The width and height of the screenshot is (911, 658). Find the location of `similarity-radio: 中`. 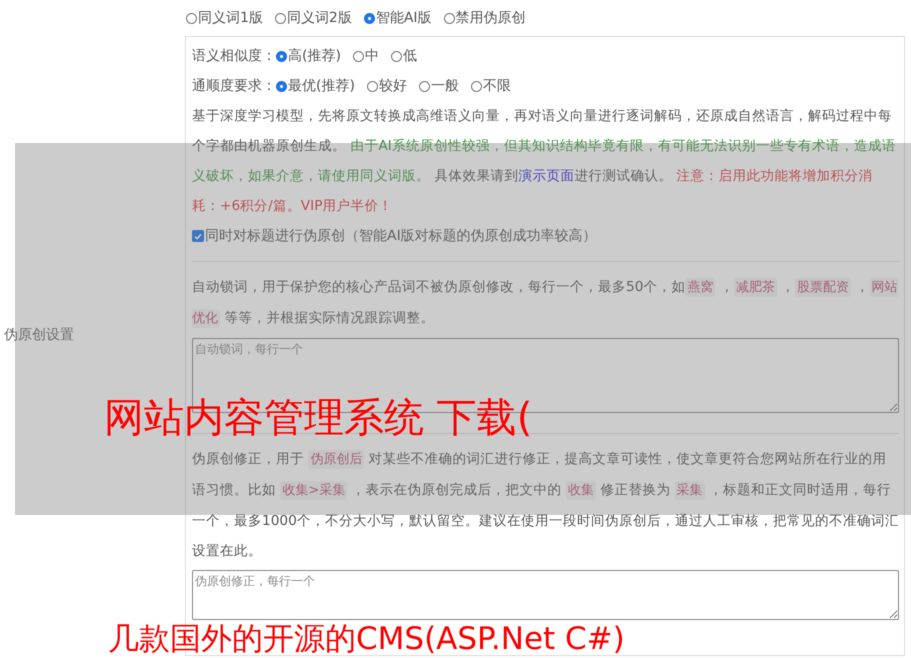

similarity-radio: 中 is located at coordinates (365, 56).